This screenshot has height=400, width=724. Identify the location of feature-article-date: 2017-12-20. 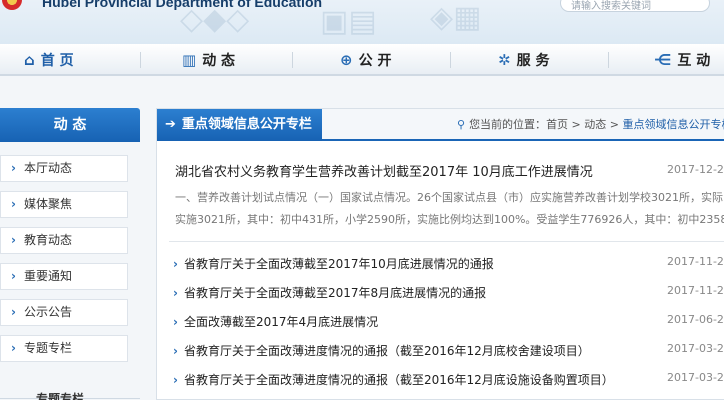
(695, 169).